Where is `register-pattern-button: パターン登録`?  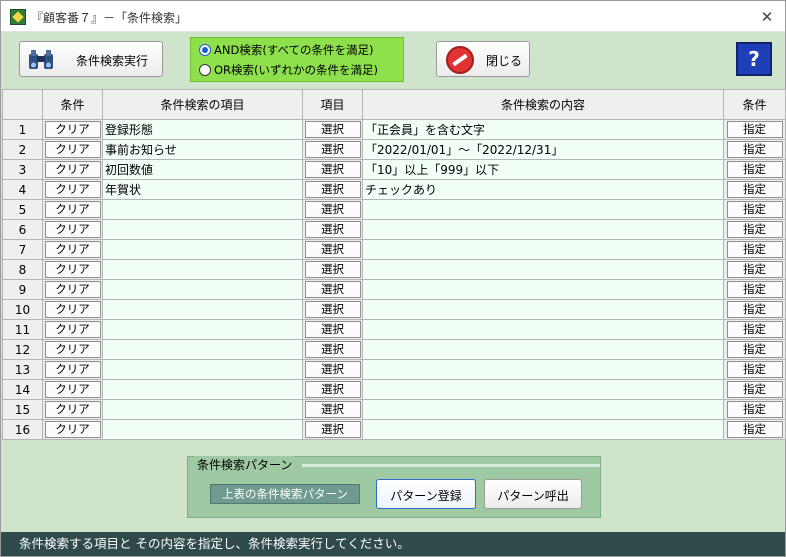
register-pattern-button: パターン登録 is located at coordinates (426, 494).